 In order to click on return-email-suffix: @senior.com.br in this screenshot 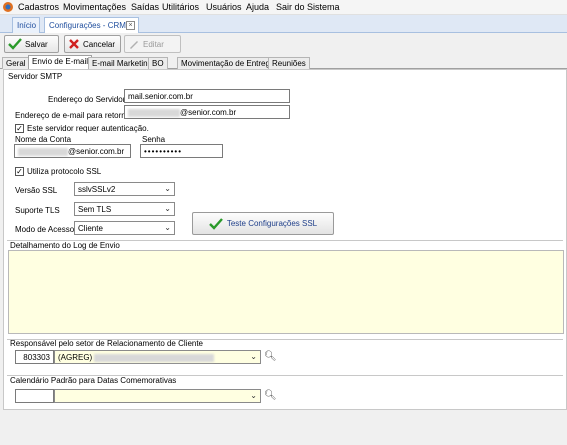, I will do `click(208, 112)`.